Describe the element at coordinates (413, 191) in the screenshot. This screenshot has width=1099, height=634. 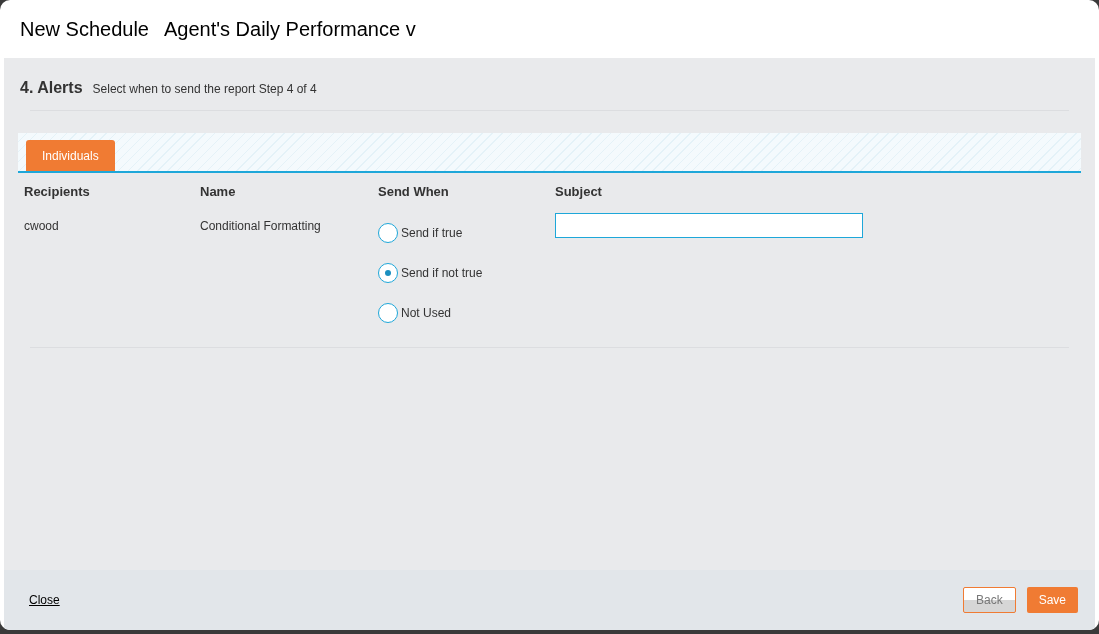
I see `column-header: Send When` at that location.